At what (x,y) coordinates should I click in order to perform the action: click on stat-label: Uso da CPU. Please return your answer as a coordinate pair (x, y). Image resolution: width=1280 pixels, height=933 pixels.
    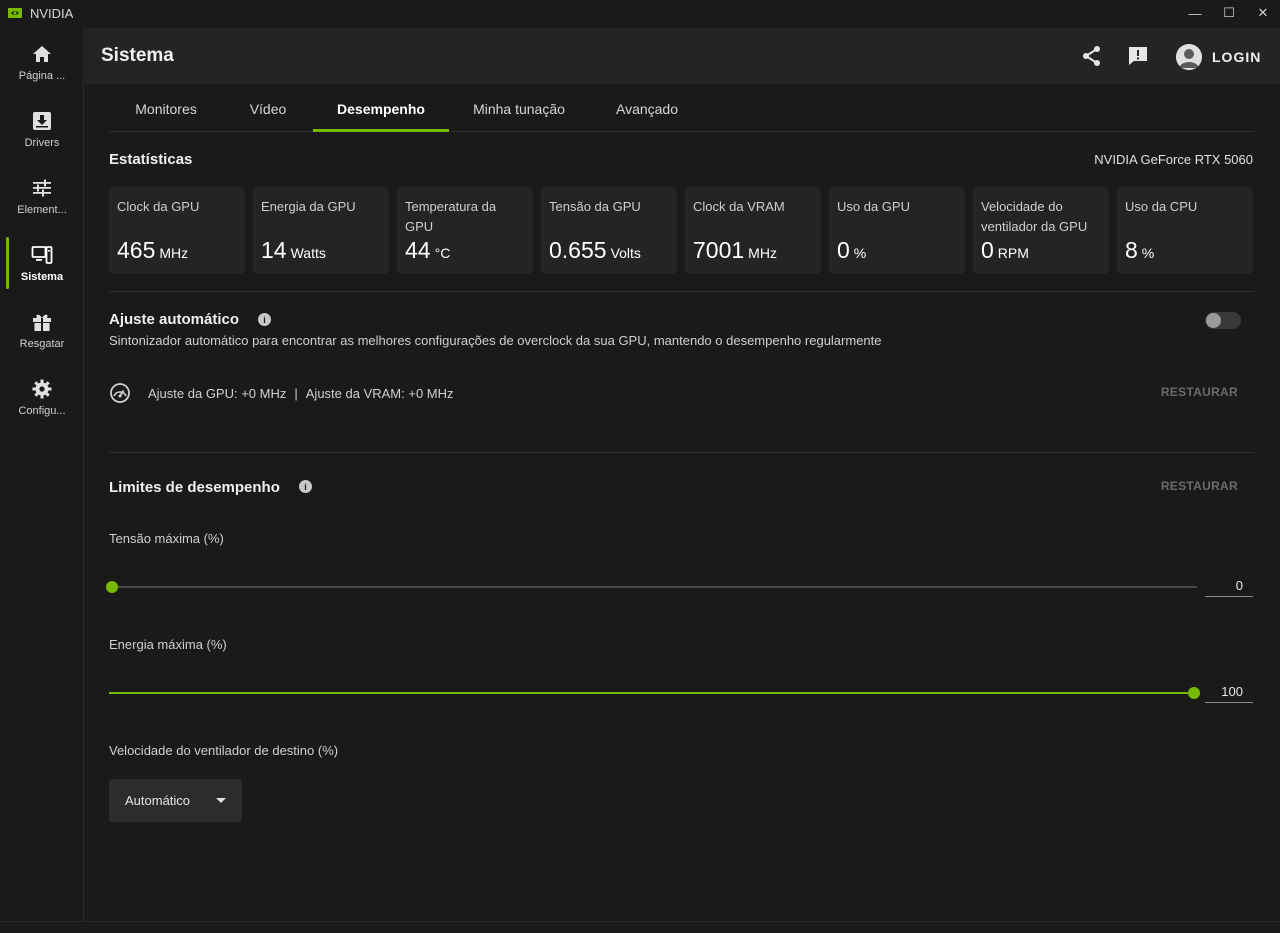
    Looking at the image, I should click on (1161, 206).